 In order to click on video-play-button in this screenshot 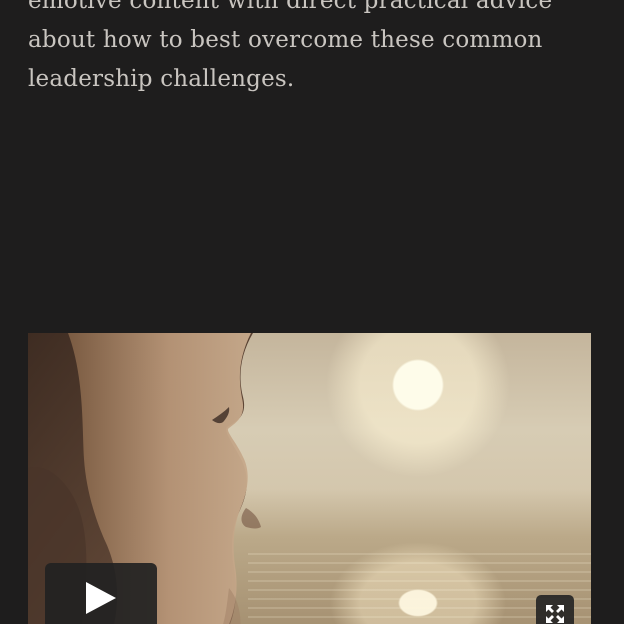, I will do `click(101, 593)`.